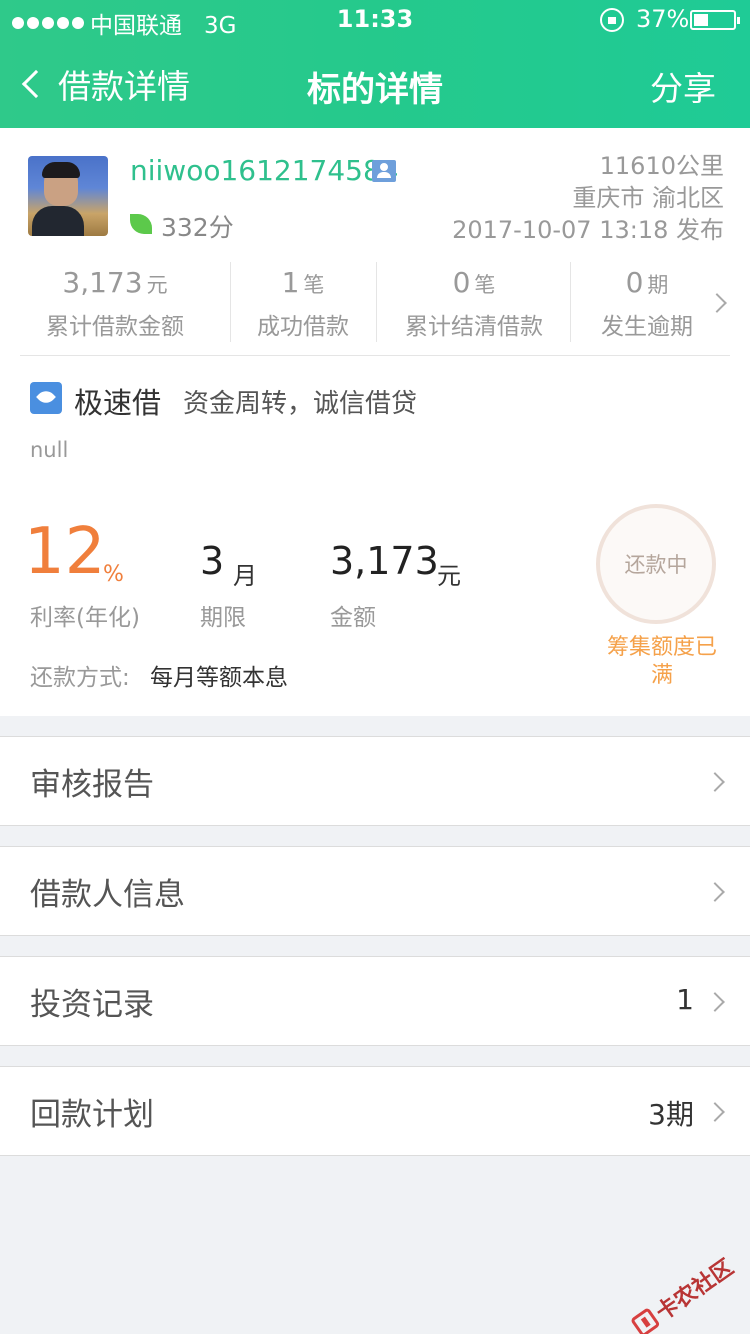 Image resolution: width=750 pixels, height=1334 pixels. Describe the element at coordinates (656, 564) in the screenshot. I see `loan-status-badge: 还款中` at that location.